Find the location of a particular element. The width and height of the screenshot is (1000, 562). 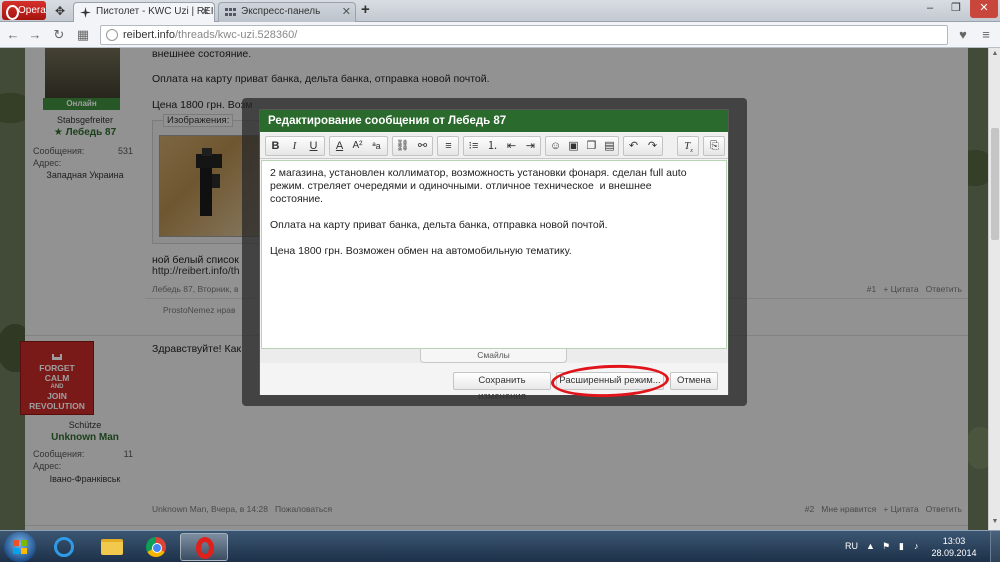

speed-dial-pin-icon: ✥ is located at coordinates (60, 11).